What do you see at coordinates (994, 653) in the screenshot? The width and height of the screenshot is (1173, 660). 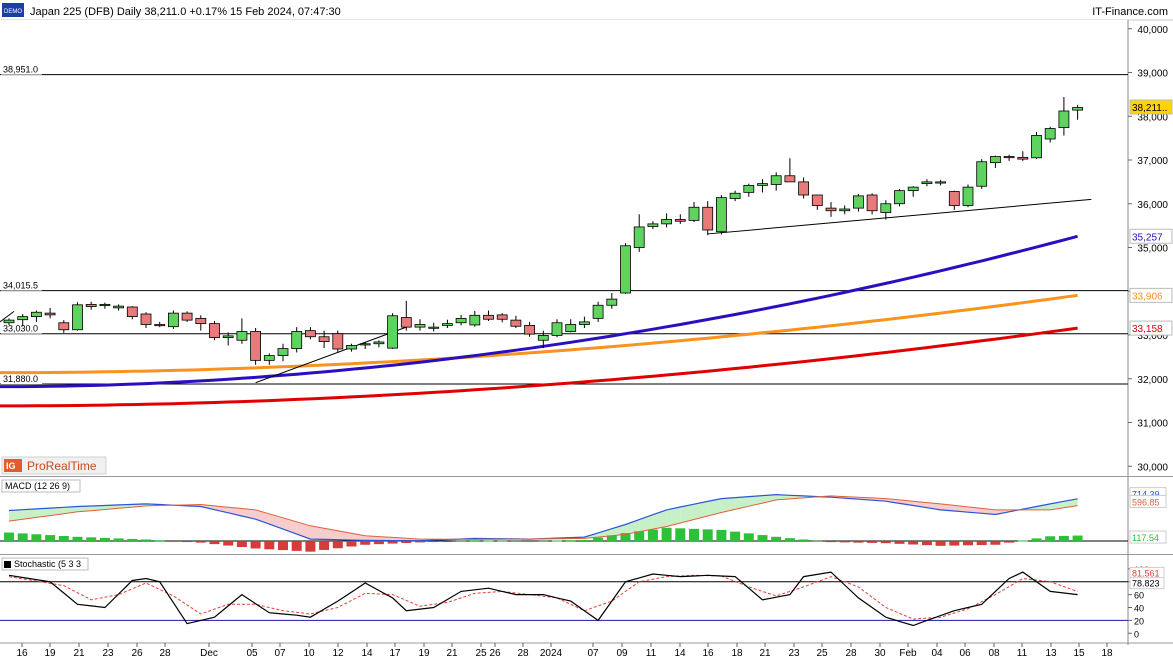 I see `x-tick-label: 08` at bounding box center [994, 653].